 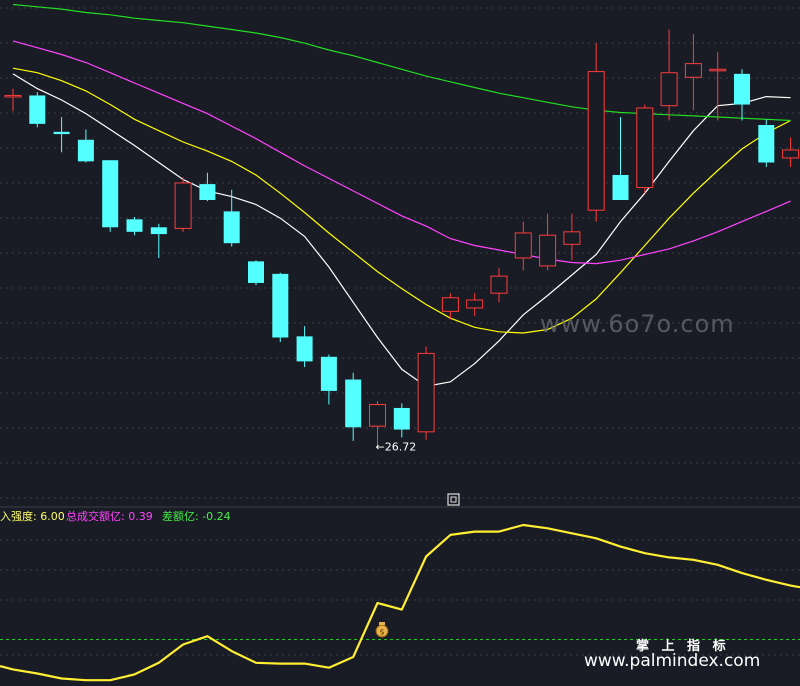 I want to click on watermark-site-2: www.palmindex.com, so click(x=672, y=661).